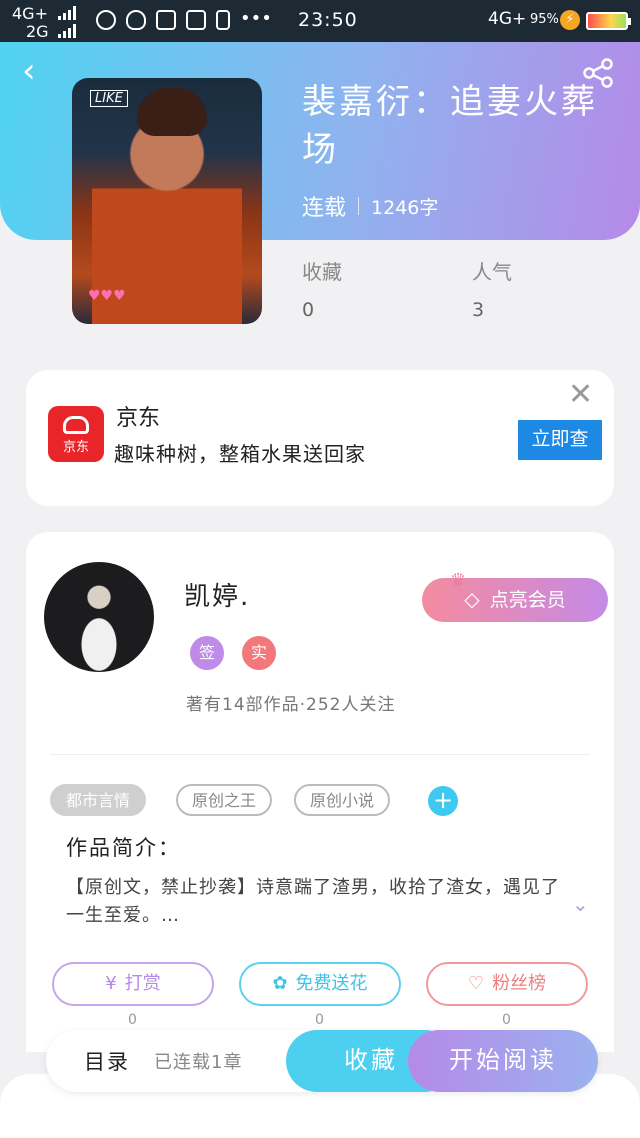 This screenshot has height=1138, width=640. Describe the element at coordinates (443, 801) in the screenshot. I see `add-tag-icon: +` at that location.